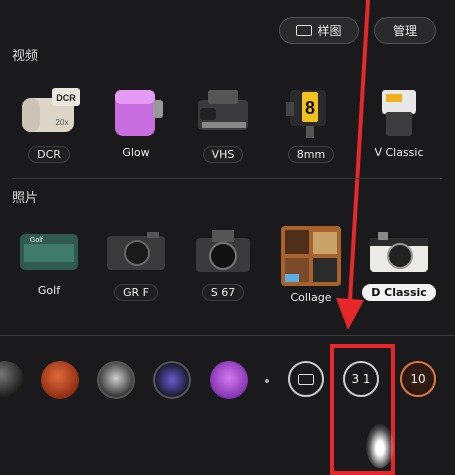  What do you see at coordinates (399, 292) in the screenshot?
I see `camera-label-d-classic: D Classic` at bounding box center [399, 292].